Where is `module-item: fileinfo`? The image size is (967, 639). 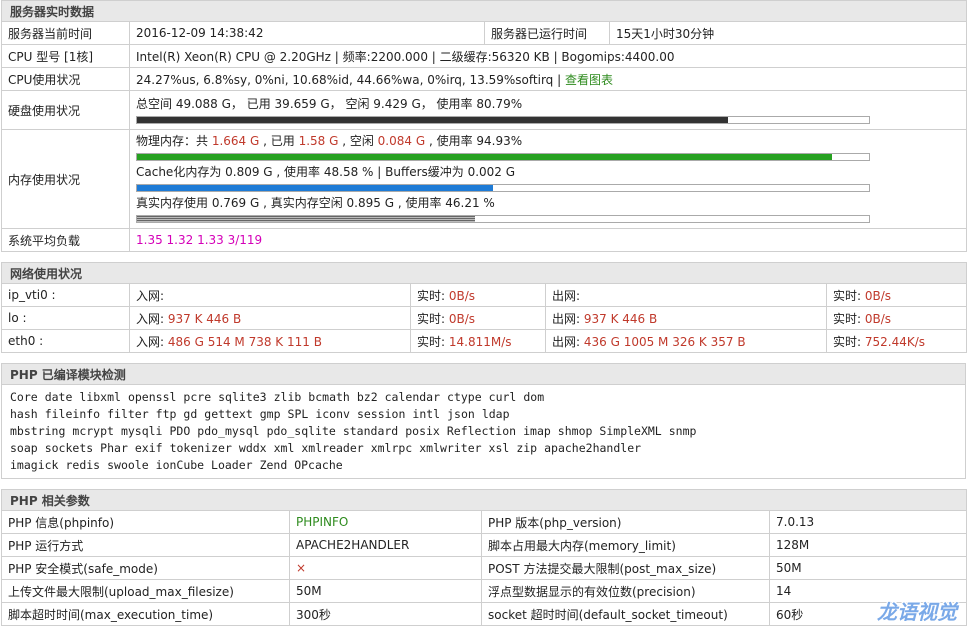 module-item: fileinfo is located at coordinates (72, 414).